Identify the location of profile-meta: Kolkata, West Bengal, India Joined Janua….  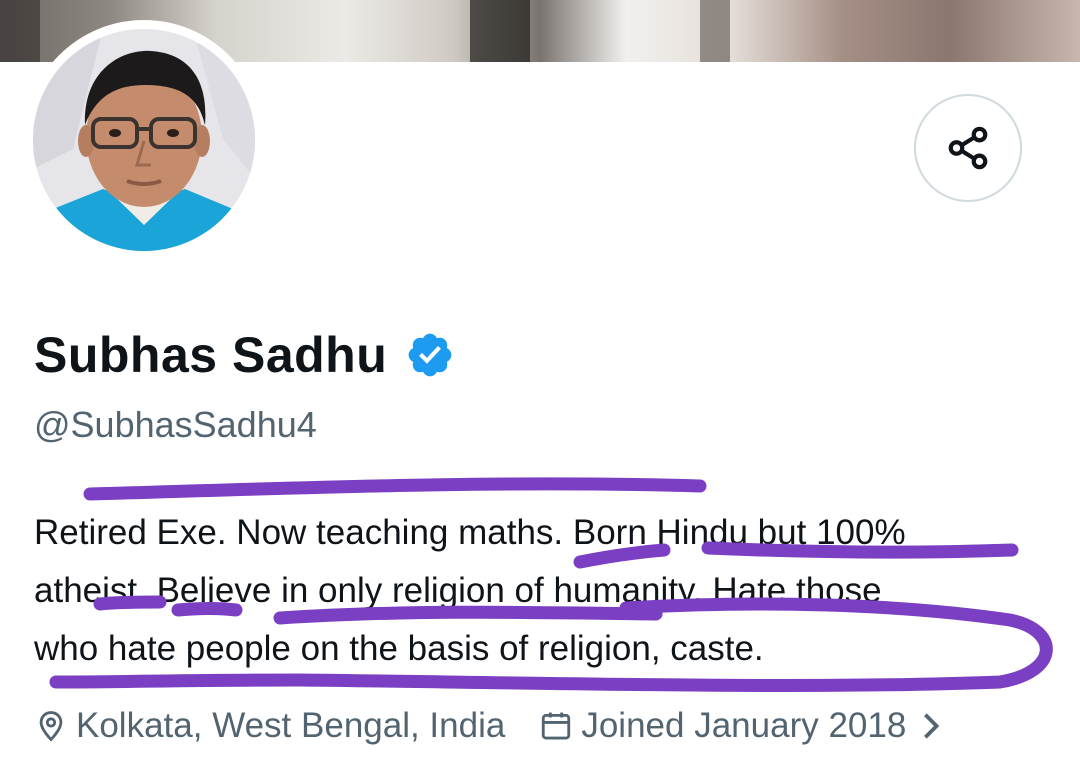
(492, 726).